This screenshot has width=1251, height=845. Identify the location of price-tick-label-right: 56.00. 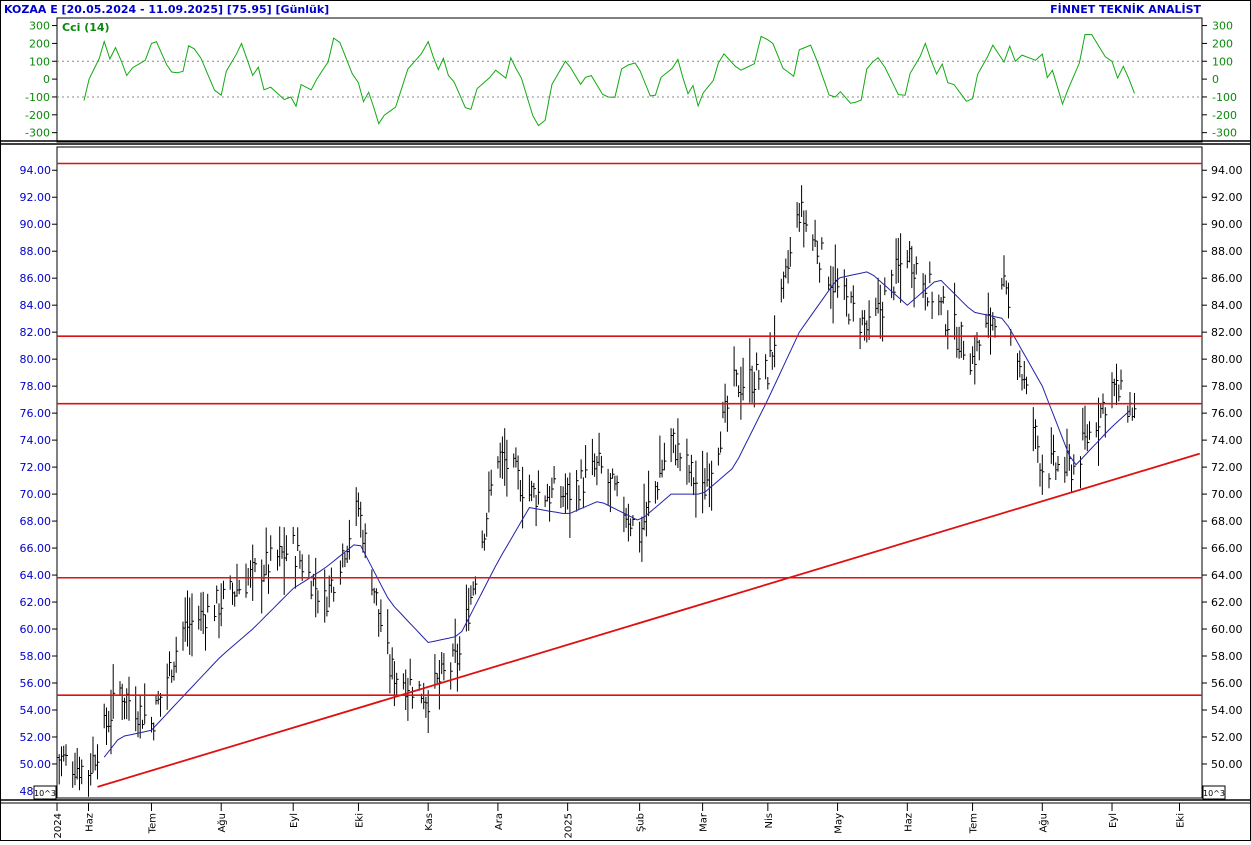
(1227, 683).